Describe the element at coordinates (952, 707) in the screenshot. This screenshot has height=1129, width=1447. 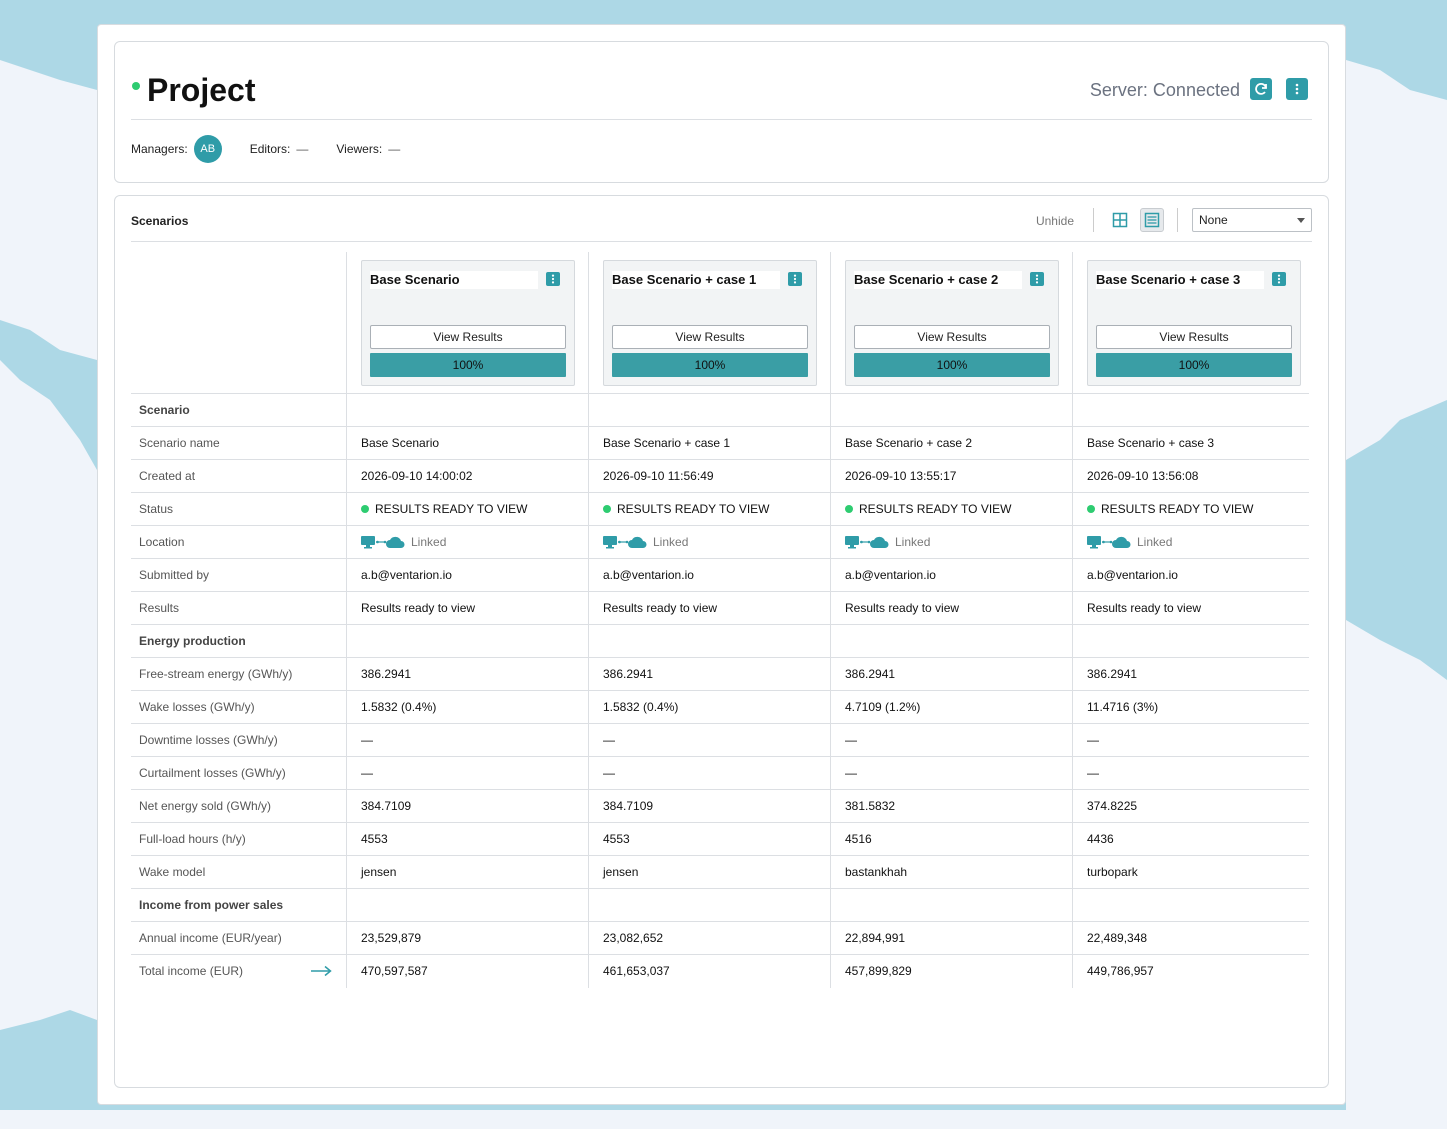
I see `table-cell: 4.7109 (1.2%)` at that location.